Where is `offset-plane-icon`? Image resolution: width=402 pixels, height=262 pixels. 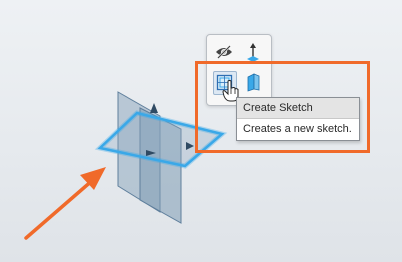 offset-plane-icon is located at coordinates (253, 82).